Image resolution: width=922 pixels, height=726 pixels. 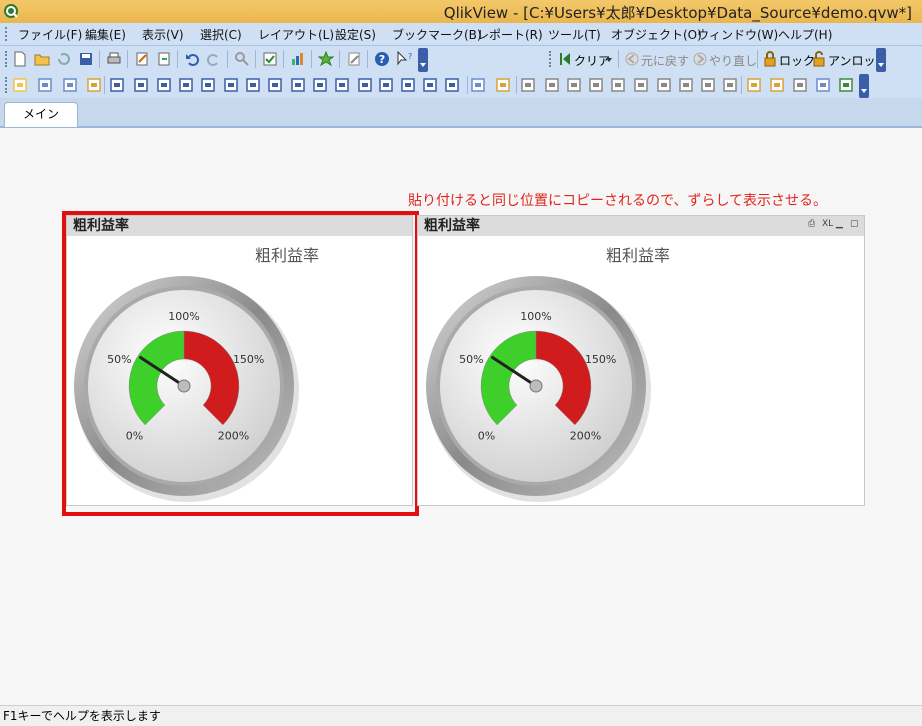 I want to click on undo-icon, so click(x=192, y=59).